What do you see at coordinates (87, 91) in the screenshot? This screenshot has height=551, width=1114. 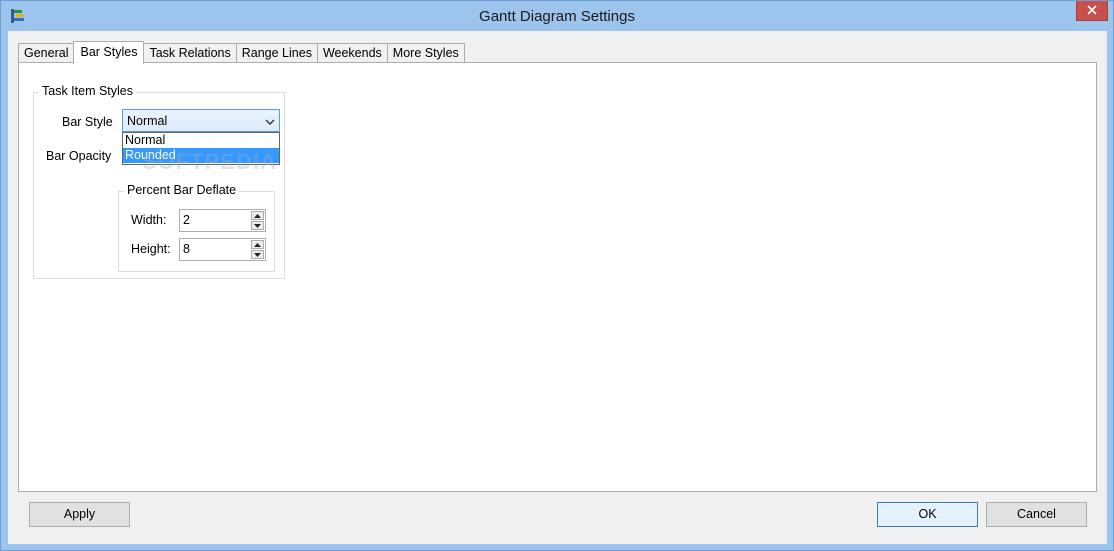 I see `task-item-styles-legend: Task Item Styles` at bounding box center [87, 91].